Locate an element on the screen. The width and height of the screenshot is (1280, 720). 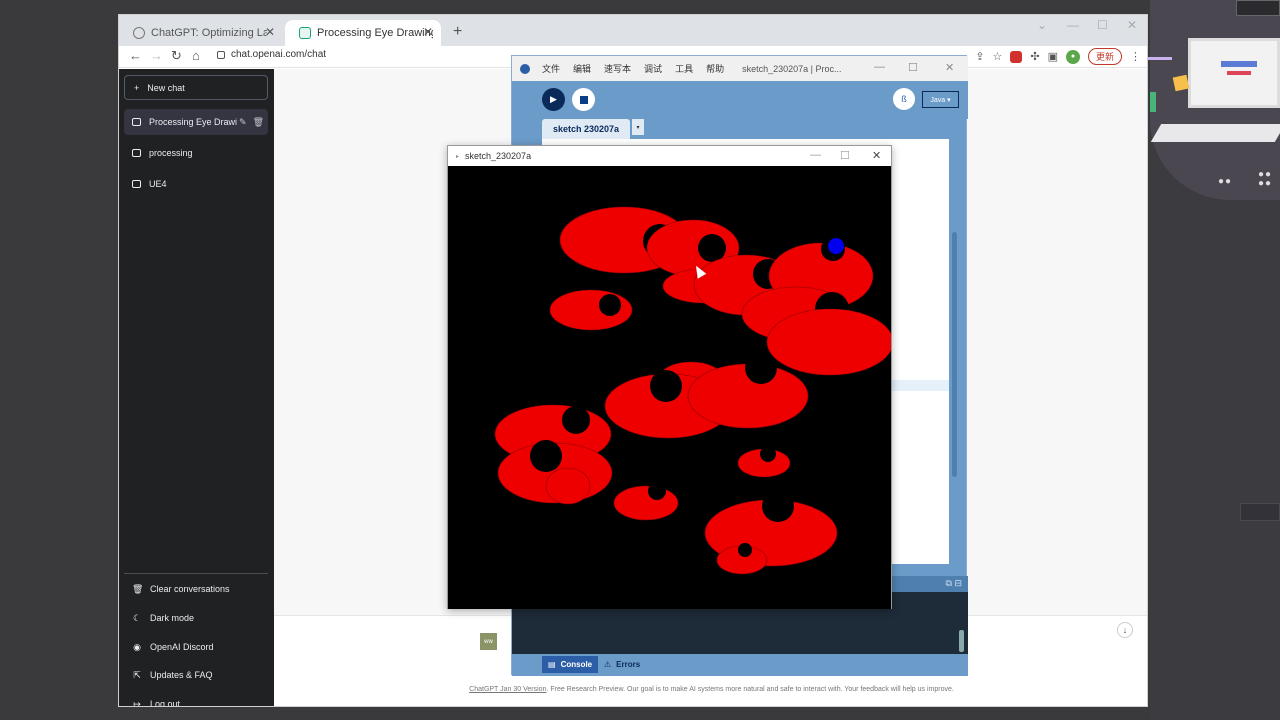
console-tab: ▤ Console is located at coordinates (570, 664).